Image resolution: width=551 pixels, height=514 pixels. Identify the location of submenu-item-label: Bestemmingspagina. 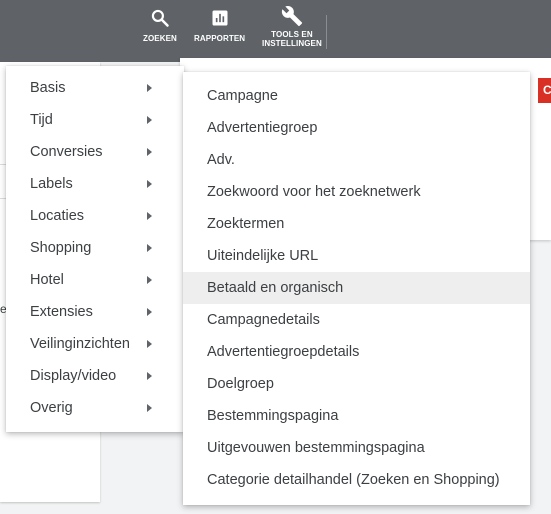
(273, 416).